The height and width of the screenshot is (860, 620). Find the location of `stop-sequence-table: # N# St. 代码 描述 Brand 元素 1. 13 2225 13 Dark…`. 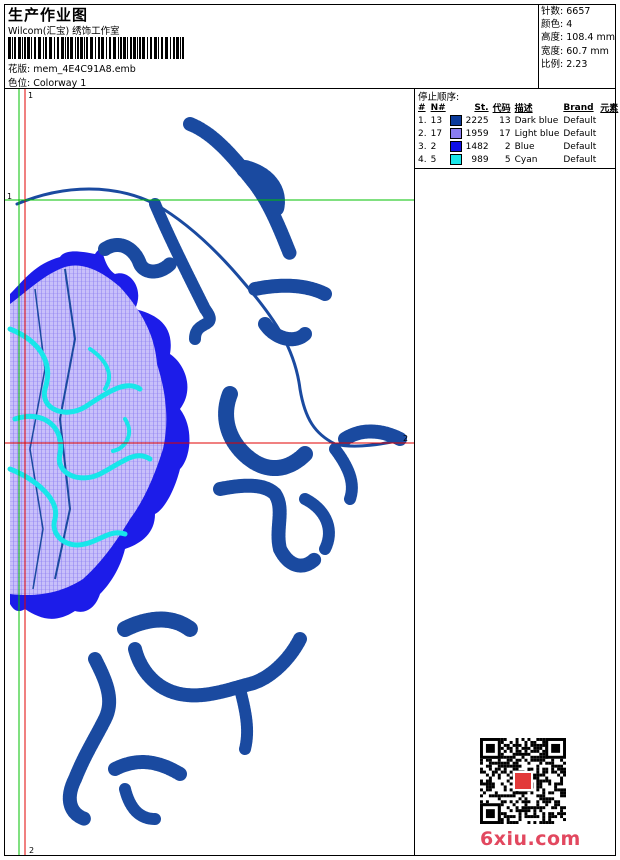

stop-sequence-table: # N# St. 代码 描述 Brand 元素 1. 13 2225 13 Dark… is located at coordinates (518, 133).